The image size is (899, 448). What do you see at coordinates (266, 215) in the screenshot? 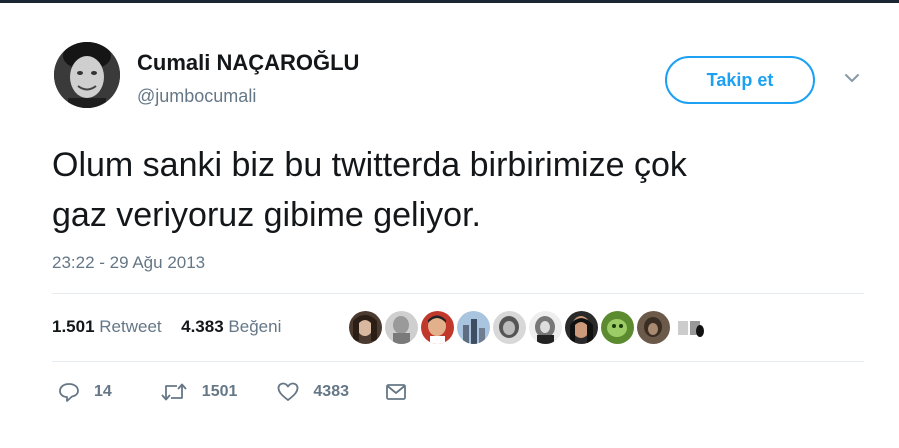
I see `tweet-text-line-2: gaz veriyoruz gibime geliyor.` at bounding box center [266, 215].